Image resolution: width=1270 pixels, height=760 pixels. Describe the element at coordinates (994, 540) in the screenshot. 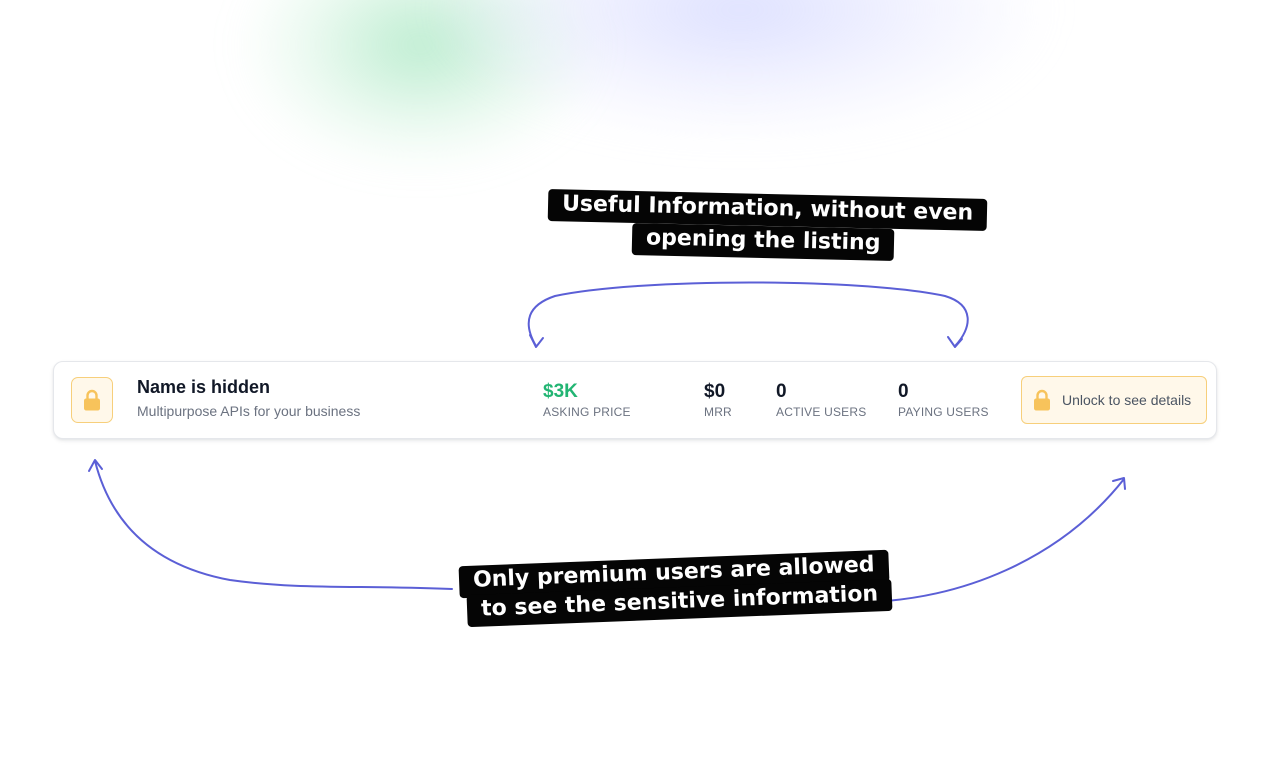

I see `arrow-bottom-right-curve` at that location.